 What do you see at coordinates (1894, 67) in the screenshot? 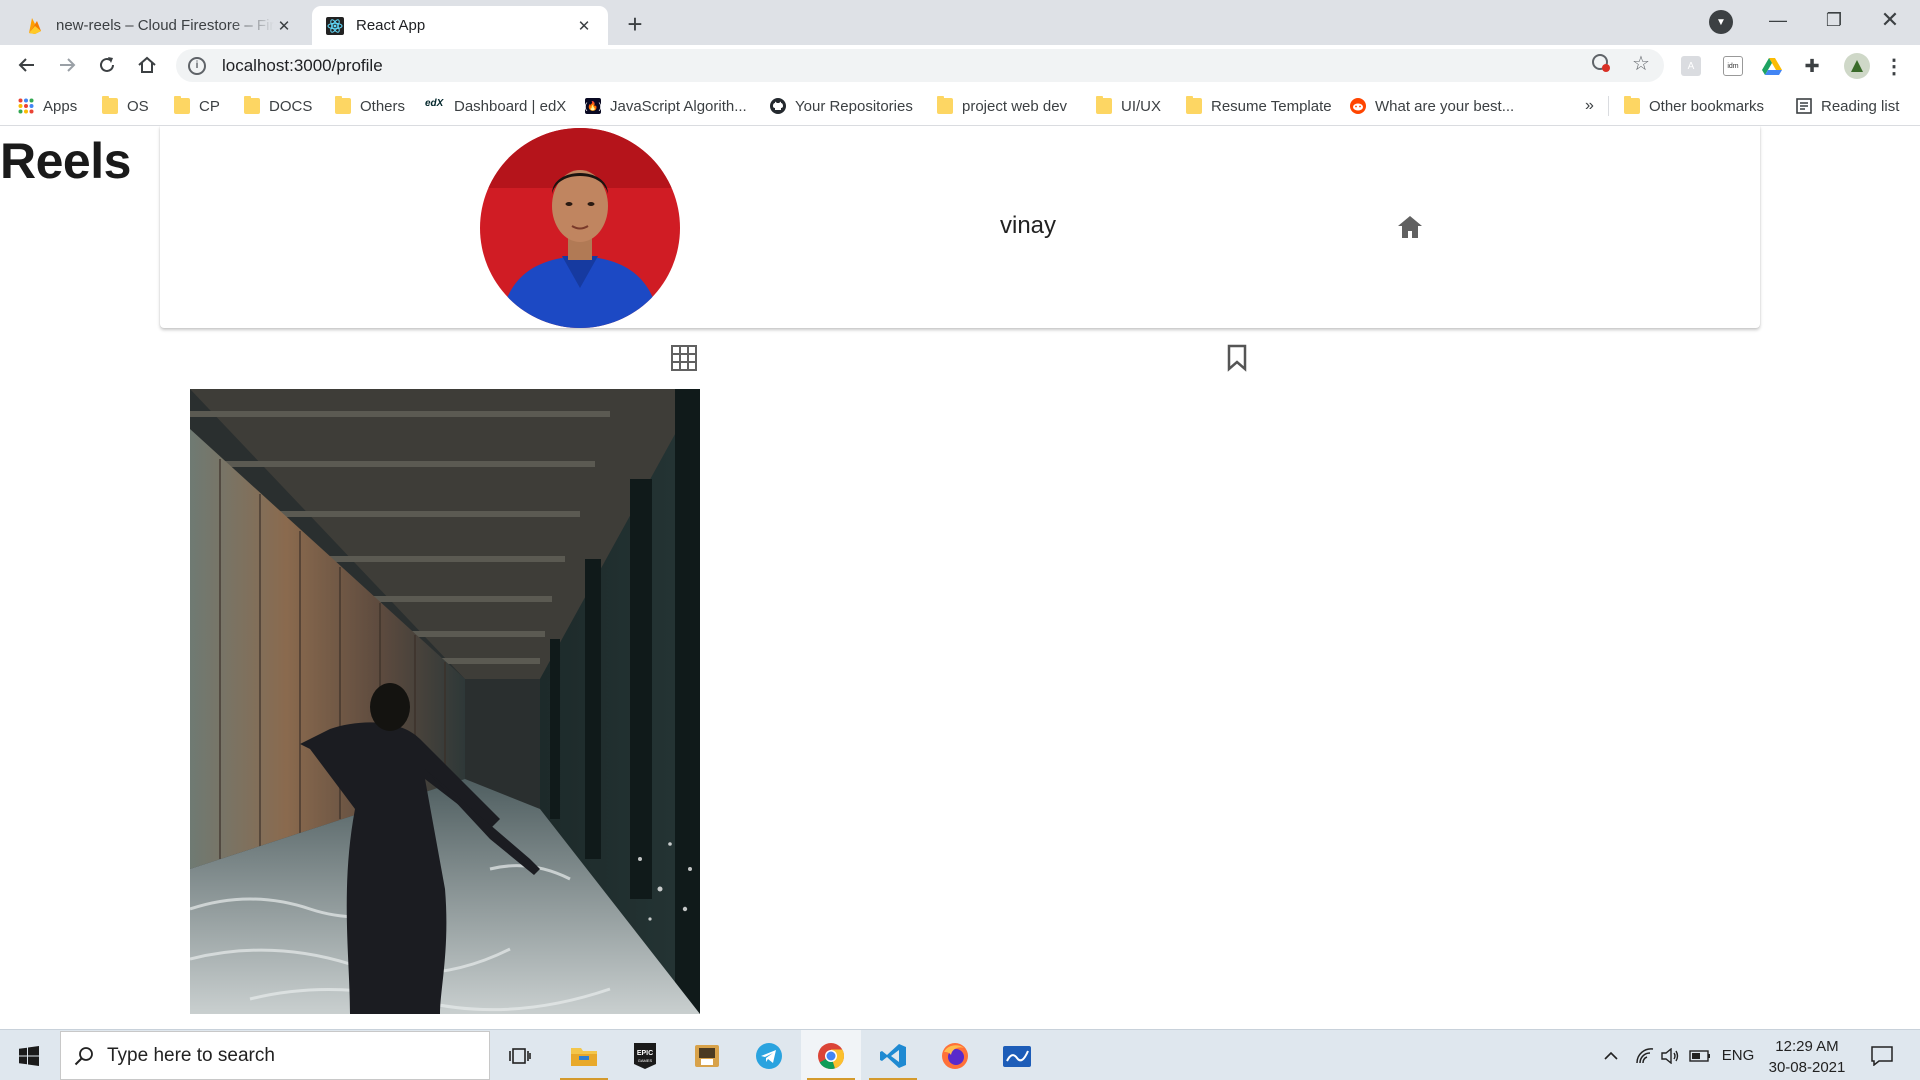
I see `menu-dots-icon: ⋮` at bounding box center [1894, 67].